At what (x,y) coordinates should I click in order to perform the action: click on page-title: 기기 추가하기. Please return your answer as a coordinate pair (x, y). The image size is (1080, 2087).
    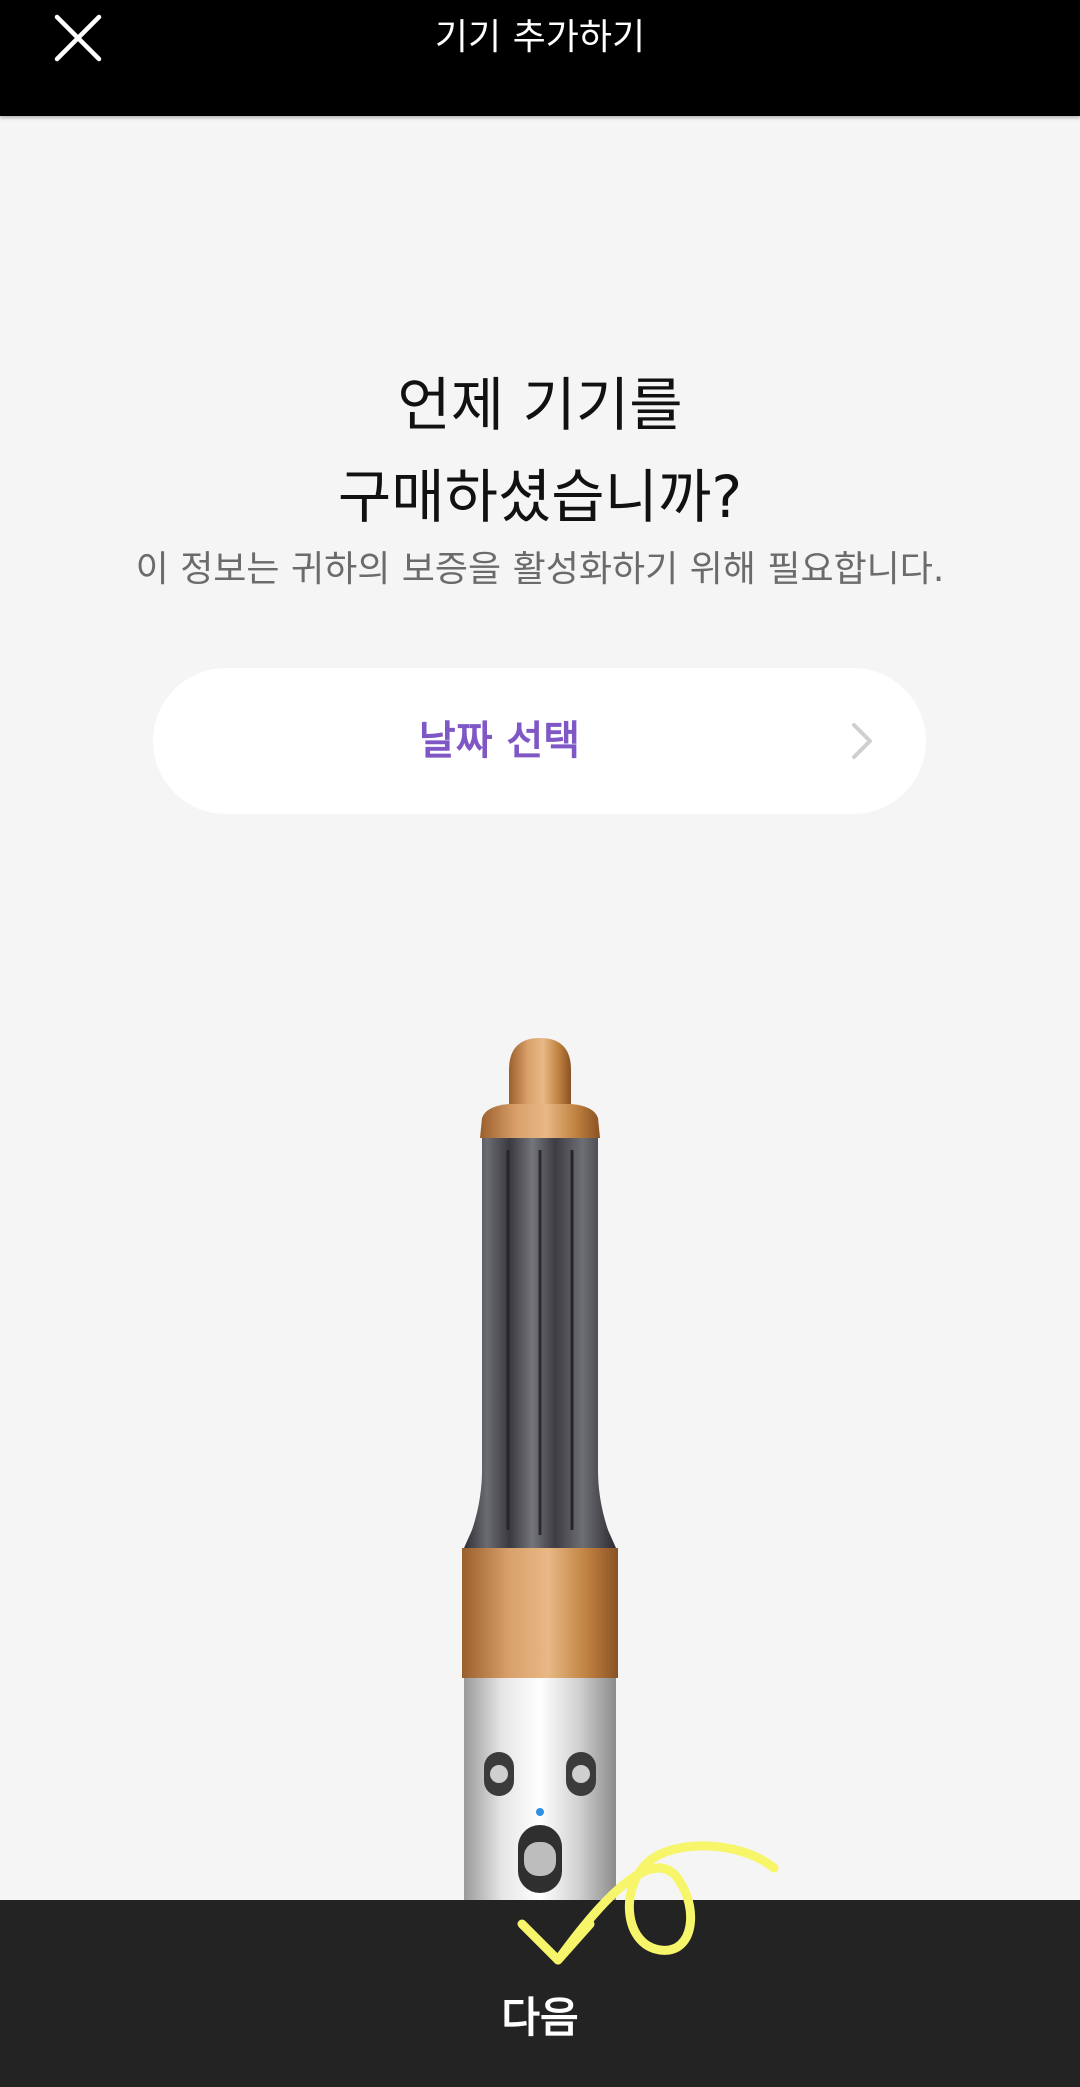
    Looking at the image, I should click on (540, 37).